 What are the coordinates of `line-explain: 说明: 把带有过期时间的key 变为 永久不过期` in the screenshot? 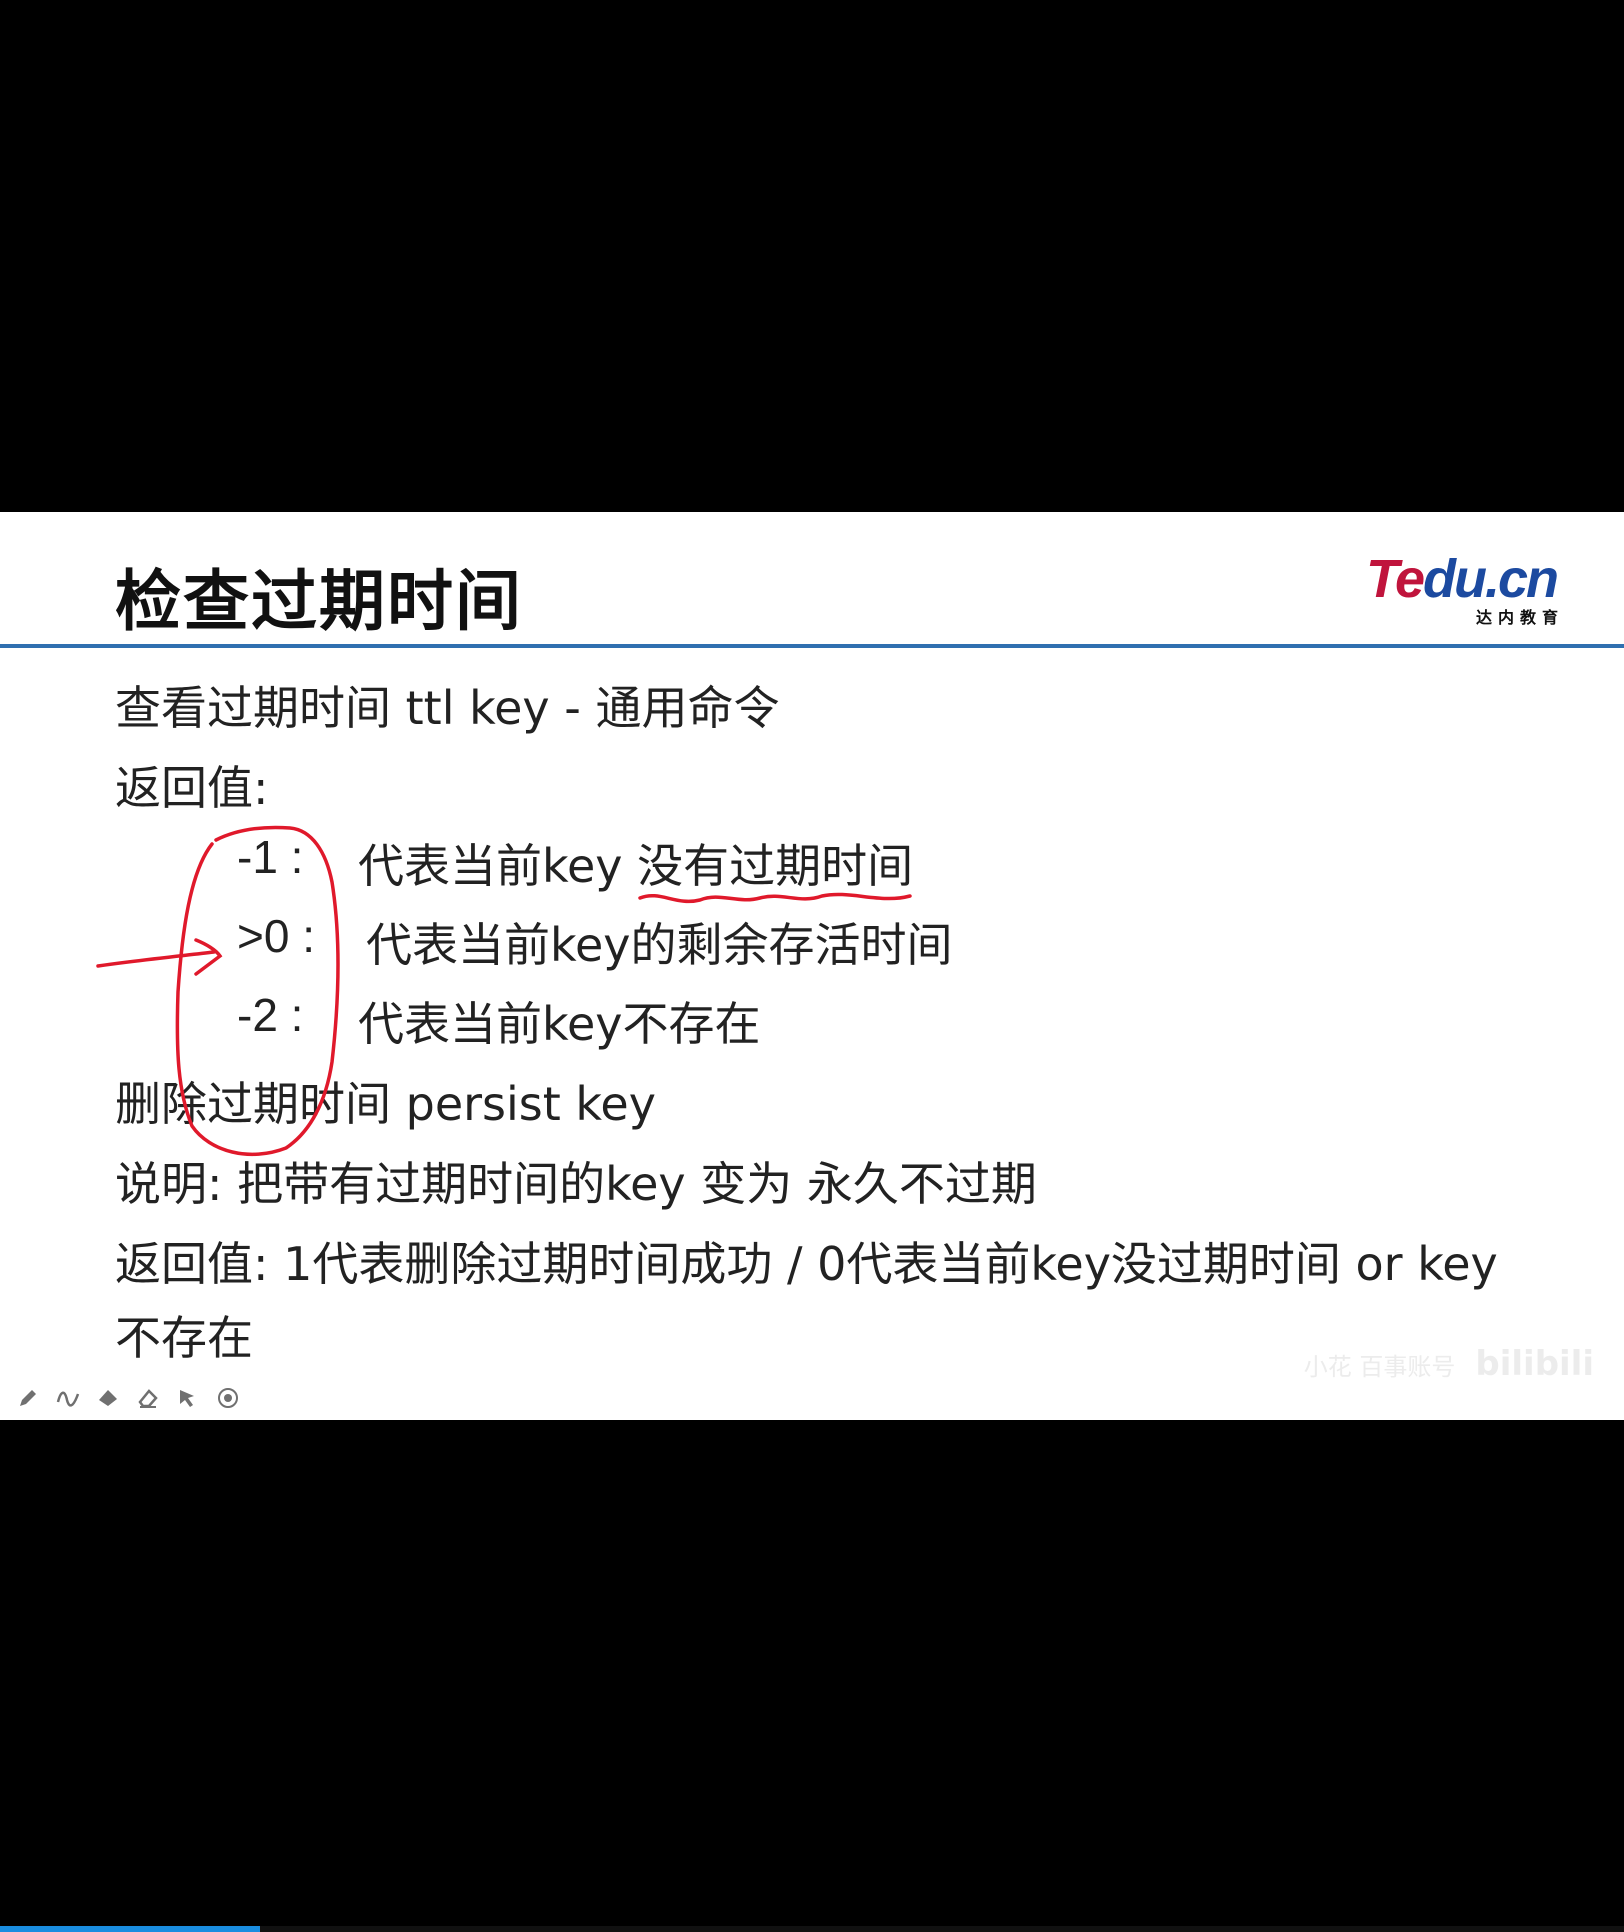 It's located at (576, 1184).